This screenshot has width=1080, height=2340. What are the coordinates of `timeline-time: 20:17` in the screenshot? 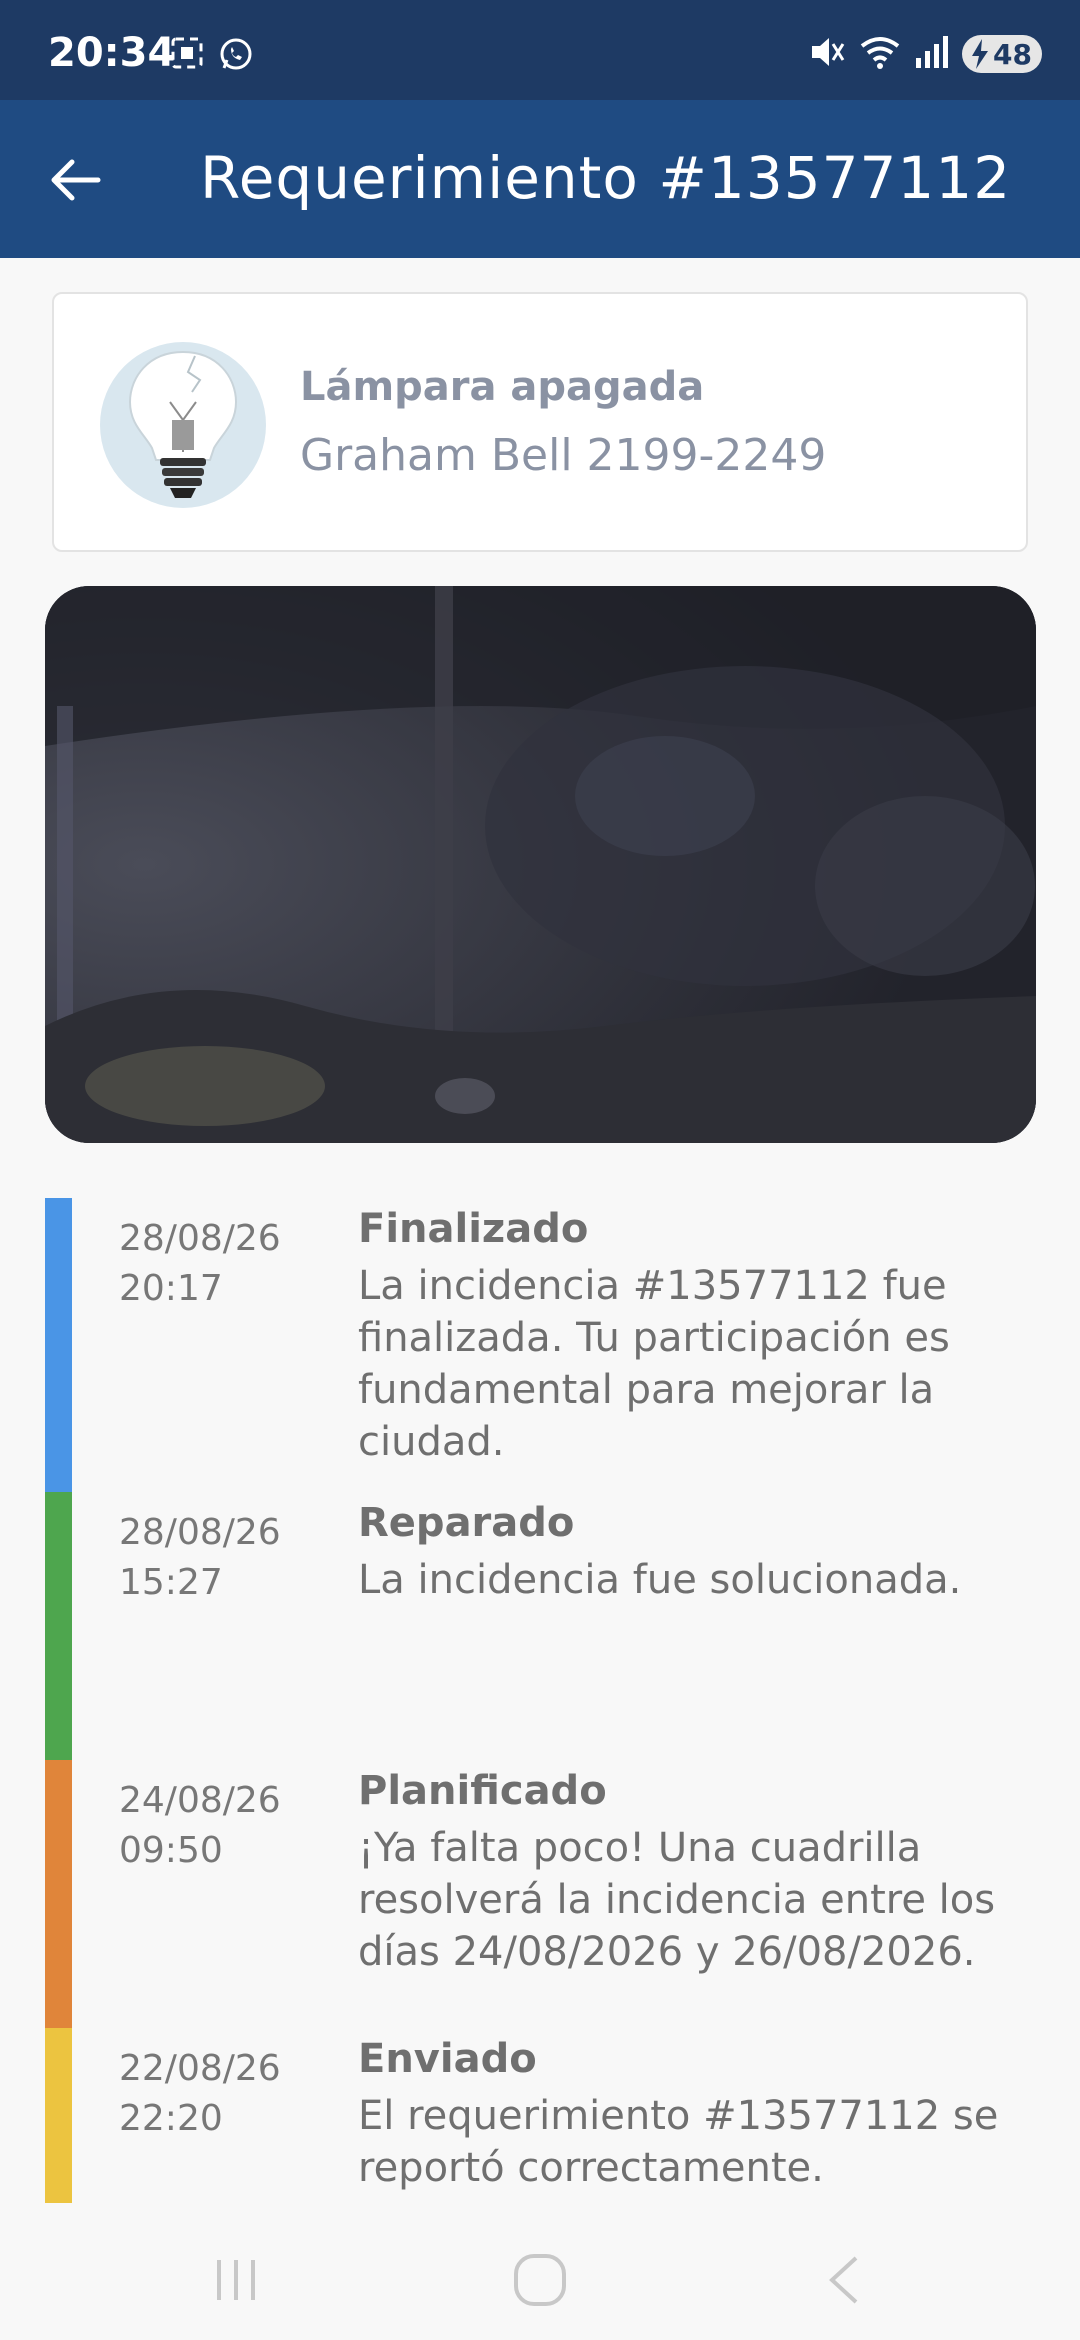 It's located at (171, 1288).